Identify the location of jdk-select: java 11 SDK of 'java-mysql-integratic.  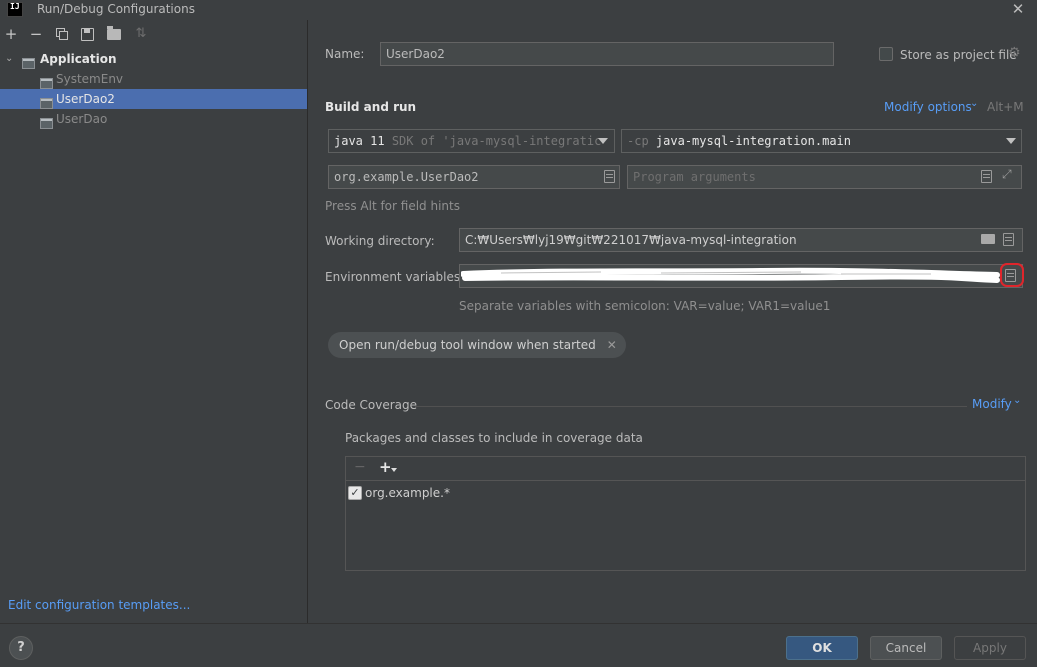
(471, 141).